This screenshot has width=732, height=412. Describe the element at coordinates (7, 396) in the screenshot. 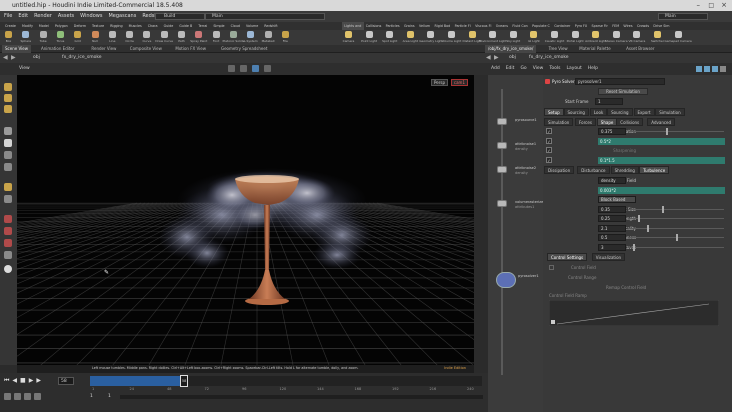

I see `audio-icon` at that location.